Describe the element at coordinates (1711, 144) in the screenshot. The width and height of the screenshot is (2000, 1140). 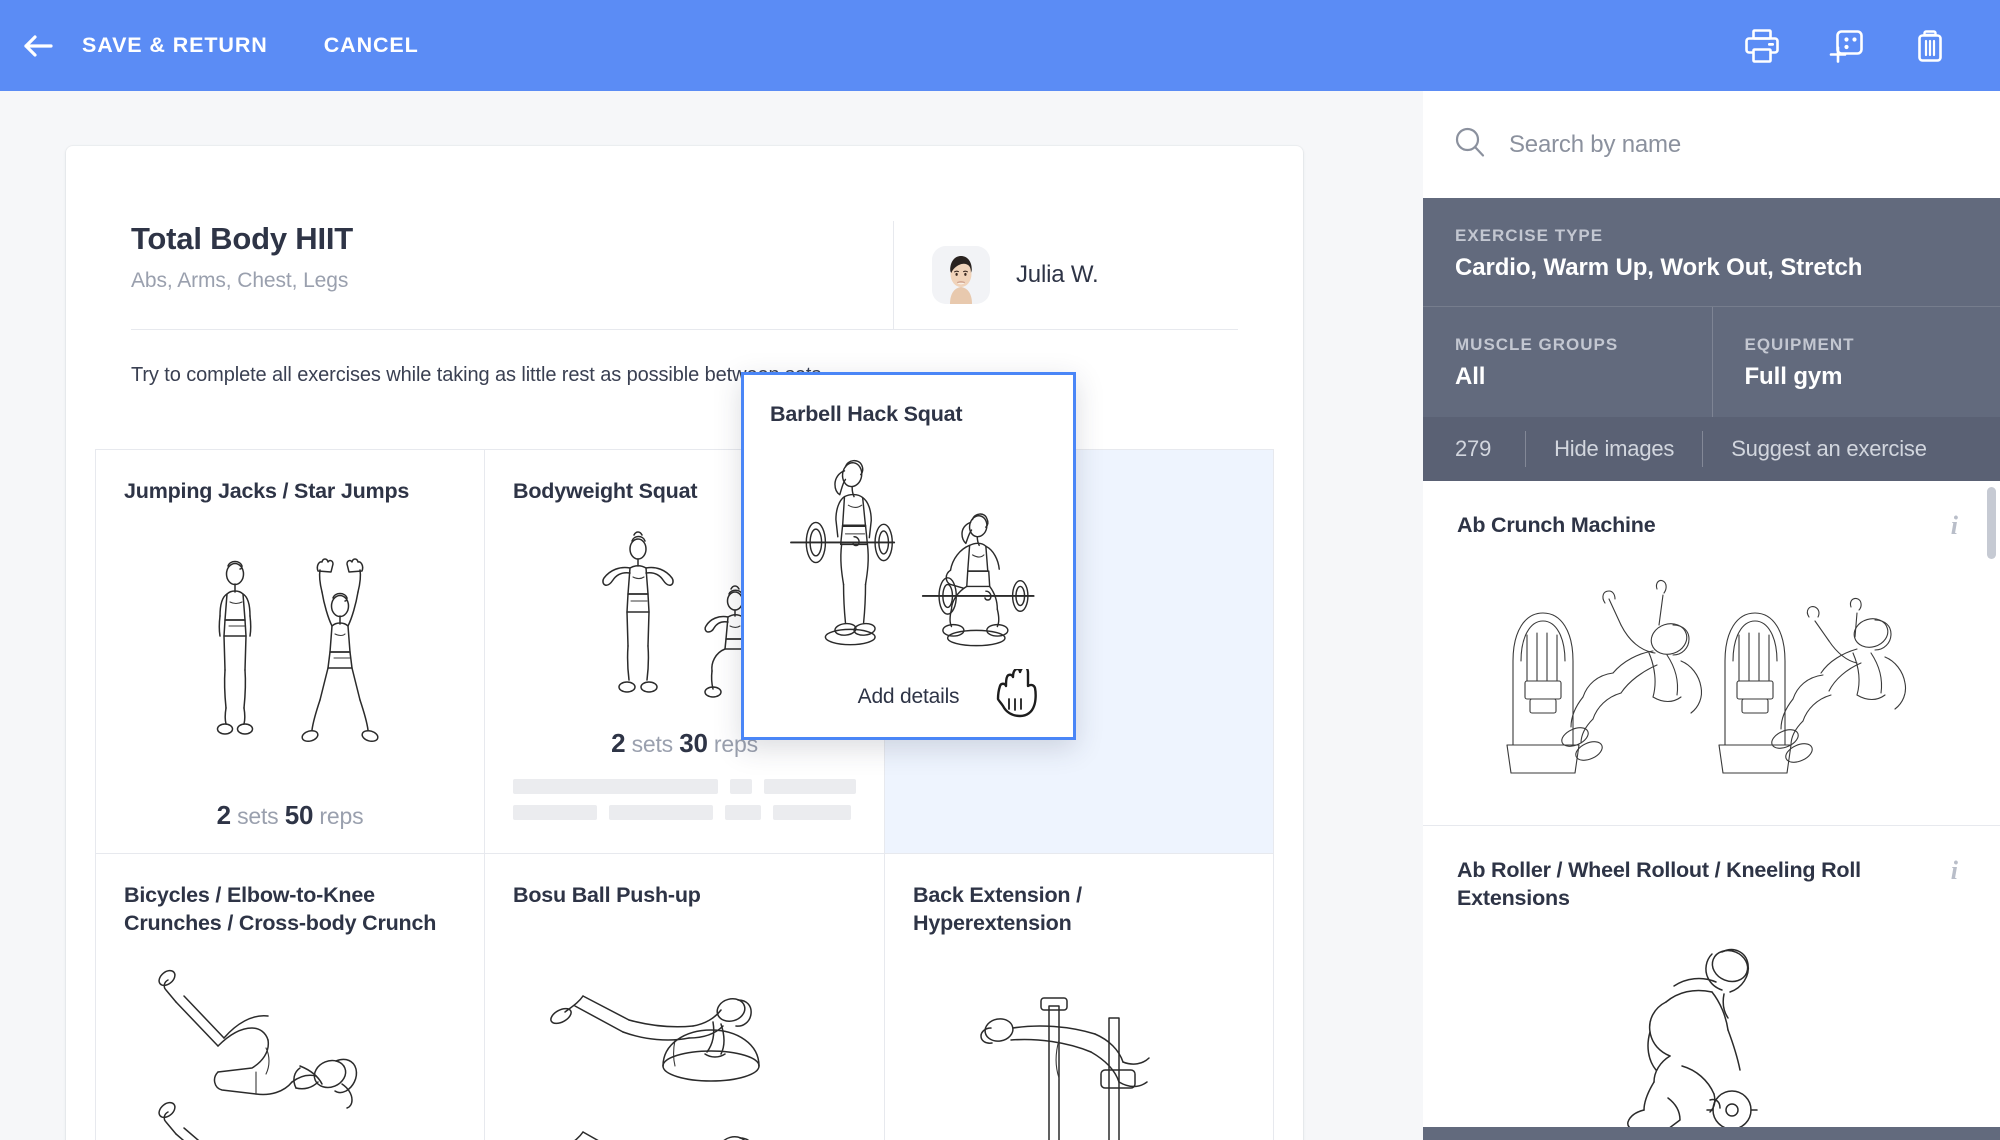
I see `search-bar: Search by name` at that location.